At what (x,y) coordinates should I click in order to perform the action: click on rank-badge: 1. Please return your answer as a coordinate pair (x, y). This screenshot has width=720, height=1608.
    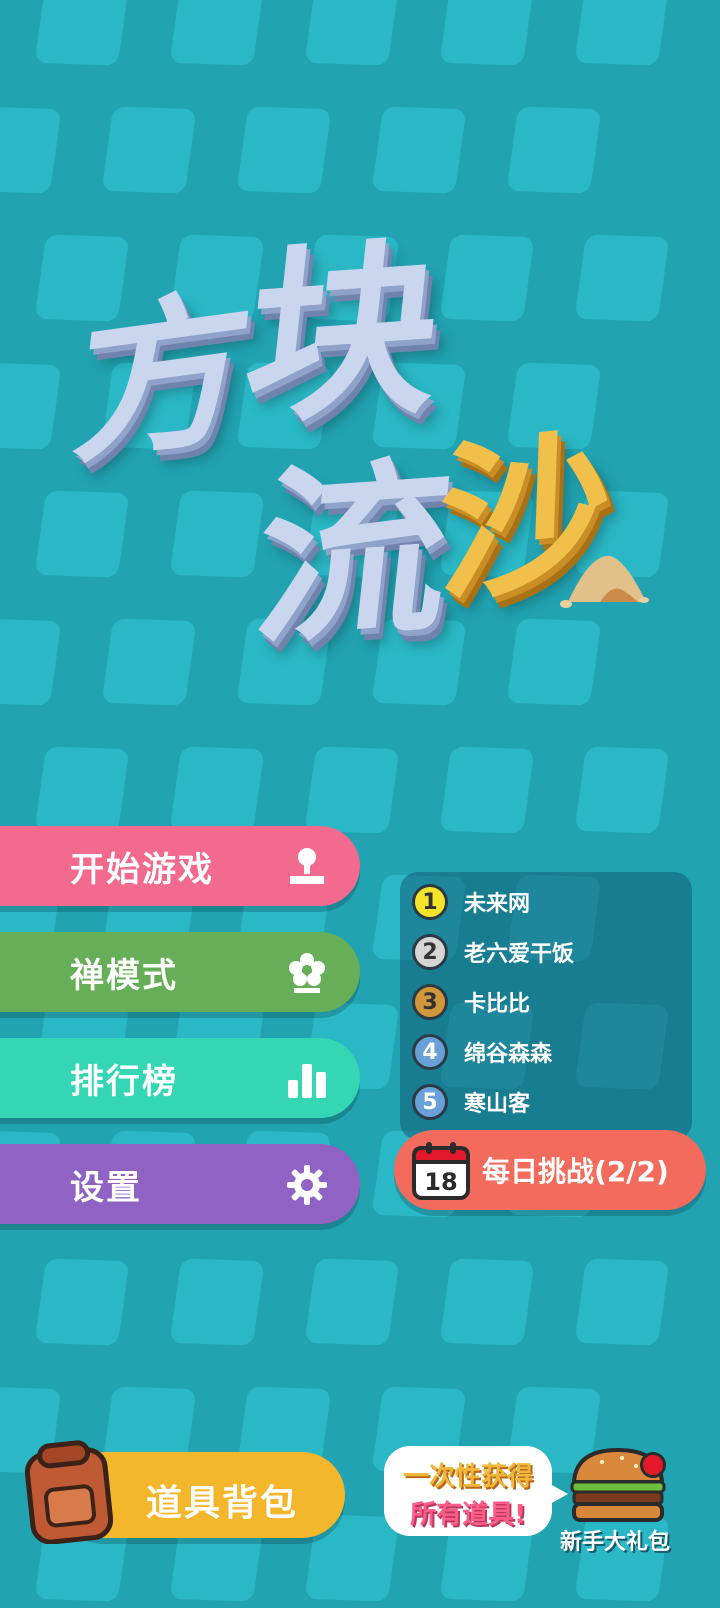
    Looking at the image, I should click on (430, 902).